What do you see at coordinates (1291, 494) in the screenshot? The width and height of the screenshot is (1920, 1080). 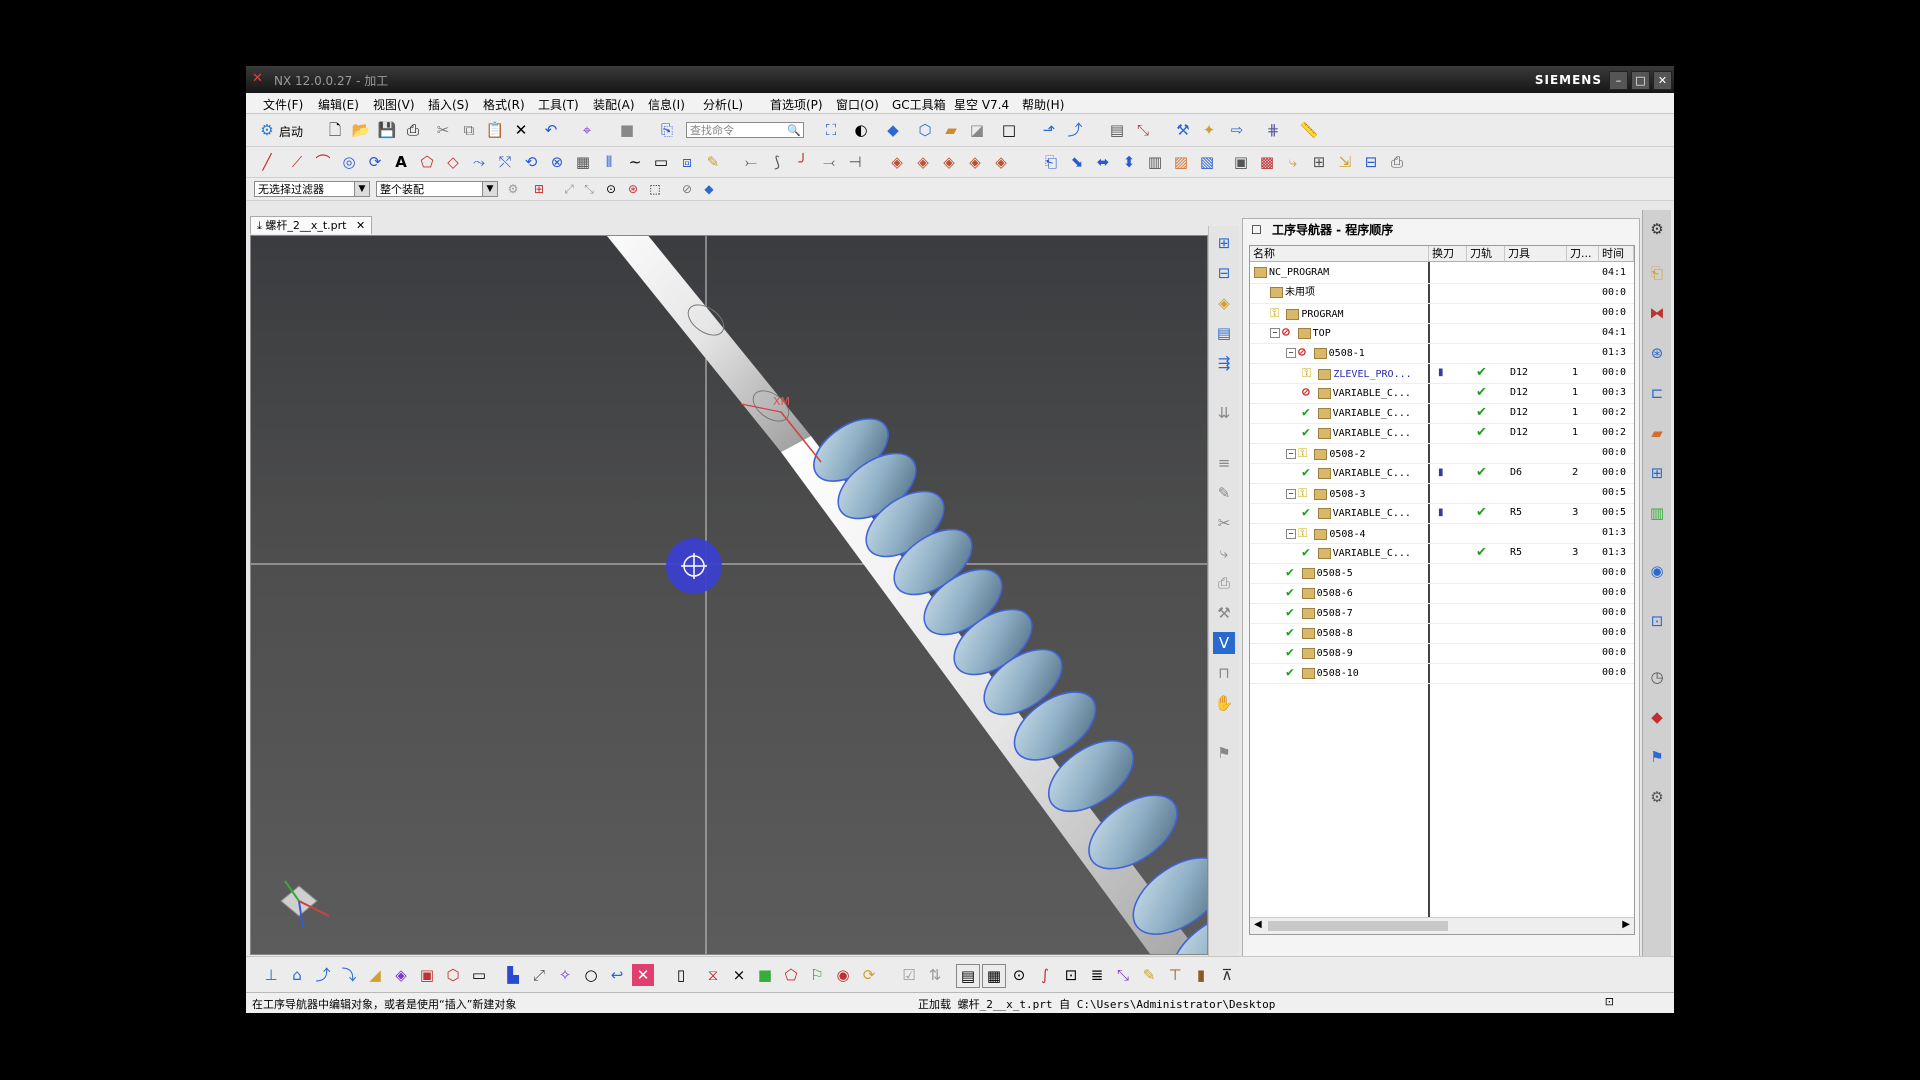 I see `collapse-toggle-icon: −` at bounding box center [1291, 494].